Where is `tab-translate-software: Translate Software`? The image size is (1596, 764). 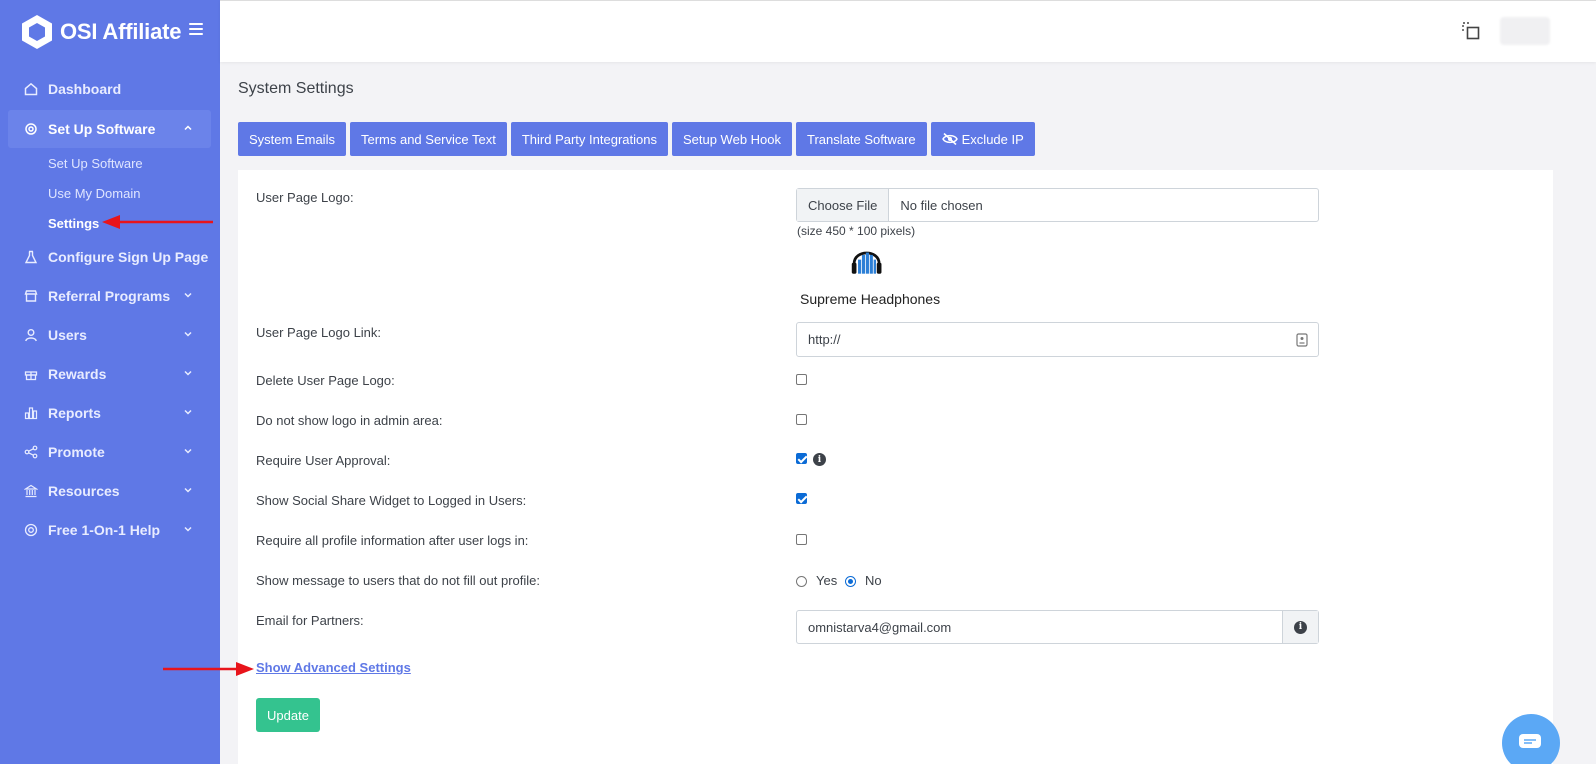 tab-translate-software: Translate Software is located at coordinates (861, 139).